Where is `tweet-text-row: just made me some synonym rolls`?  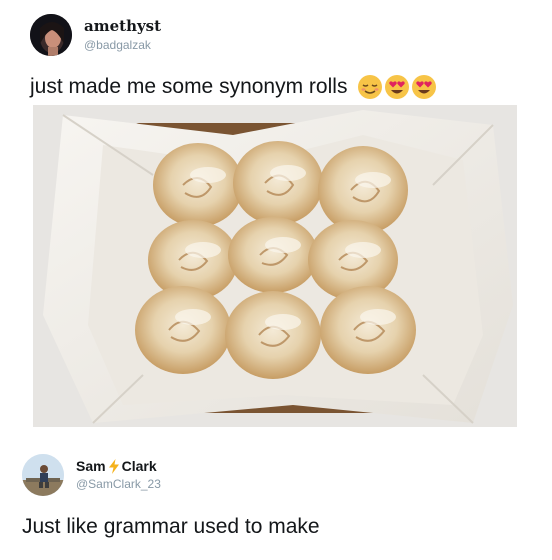 tweet-text-row: just made me some synonym rolls is located at coordinates (233, 87).